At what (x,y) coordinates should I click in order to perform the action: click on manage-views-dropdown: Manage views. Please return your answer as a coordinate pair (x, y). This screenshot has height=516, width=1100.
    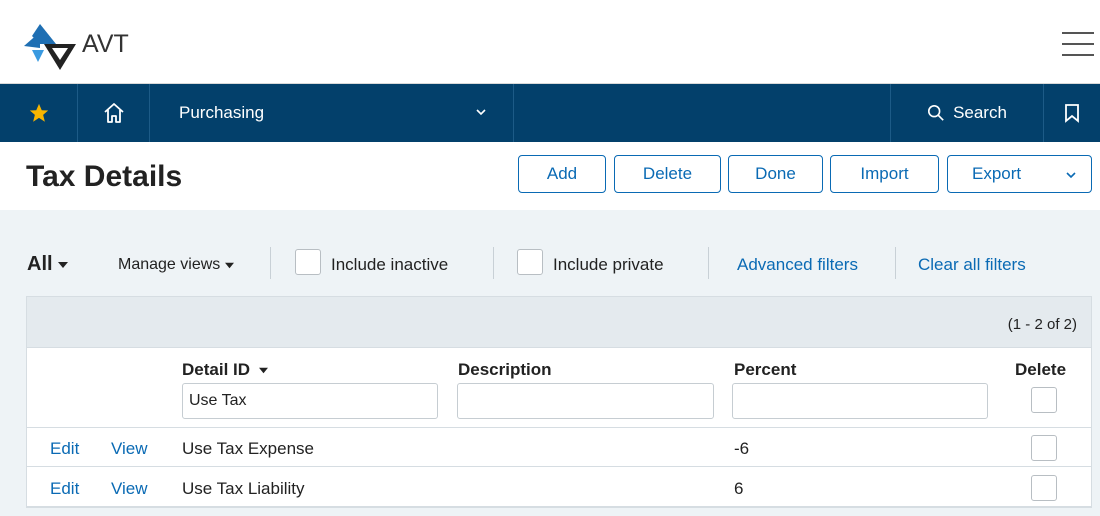
    Looking at the image, I should click on (176, 265).